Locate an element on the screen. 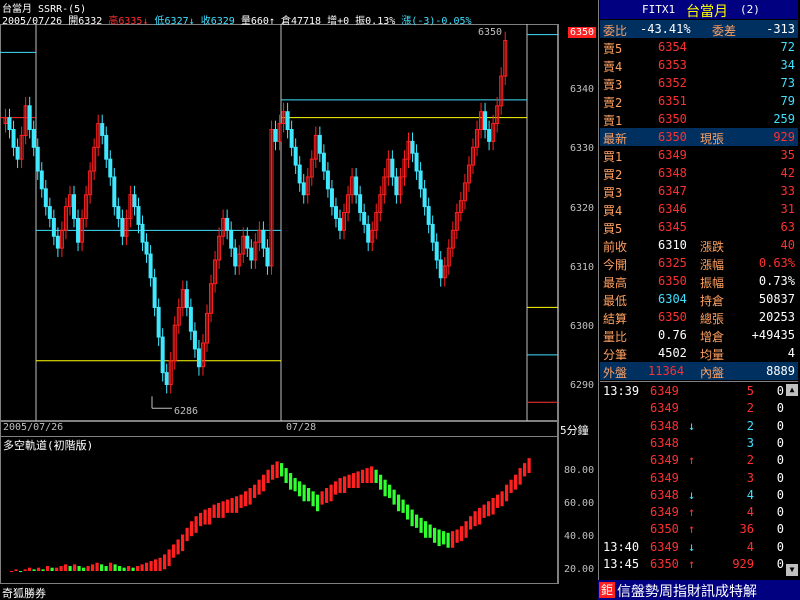 This screenshot has height=600, width=800. ask-label: 賣2 is located at coordinates (613, 103).